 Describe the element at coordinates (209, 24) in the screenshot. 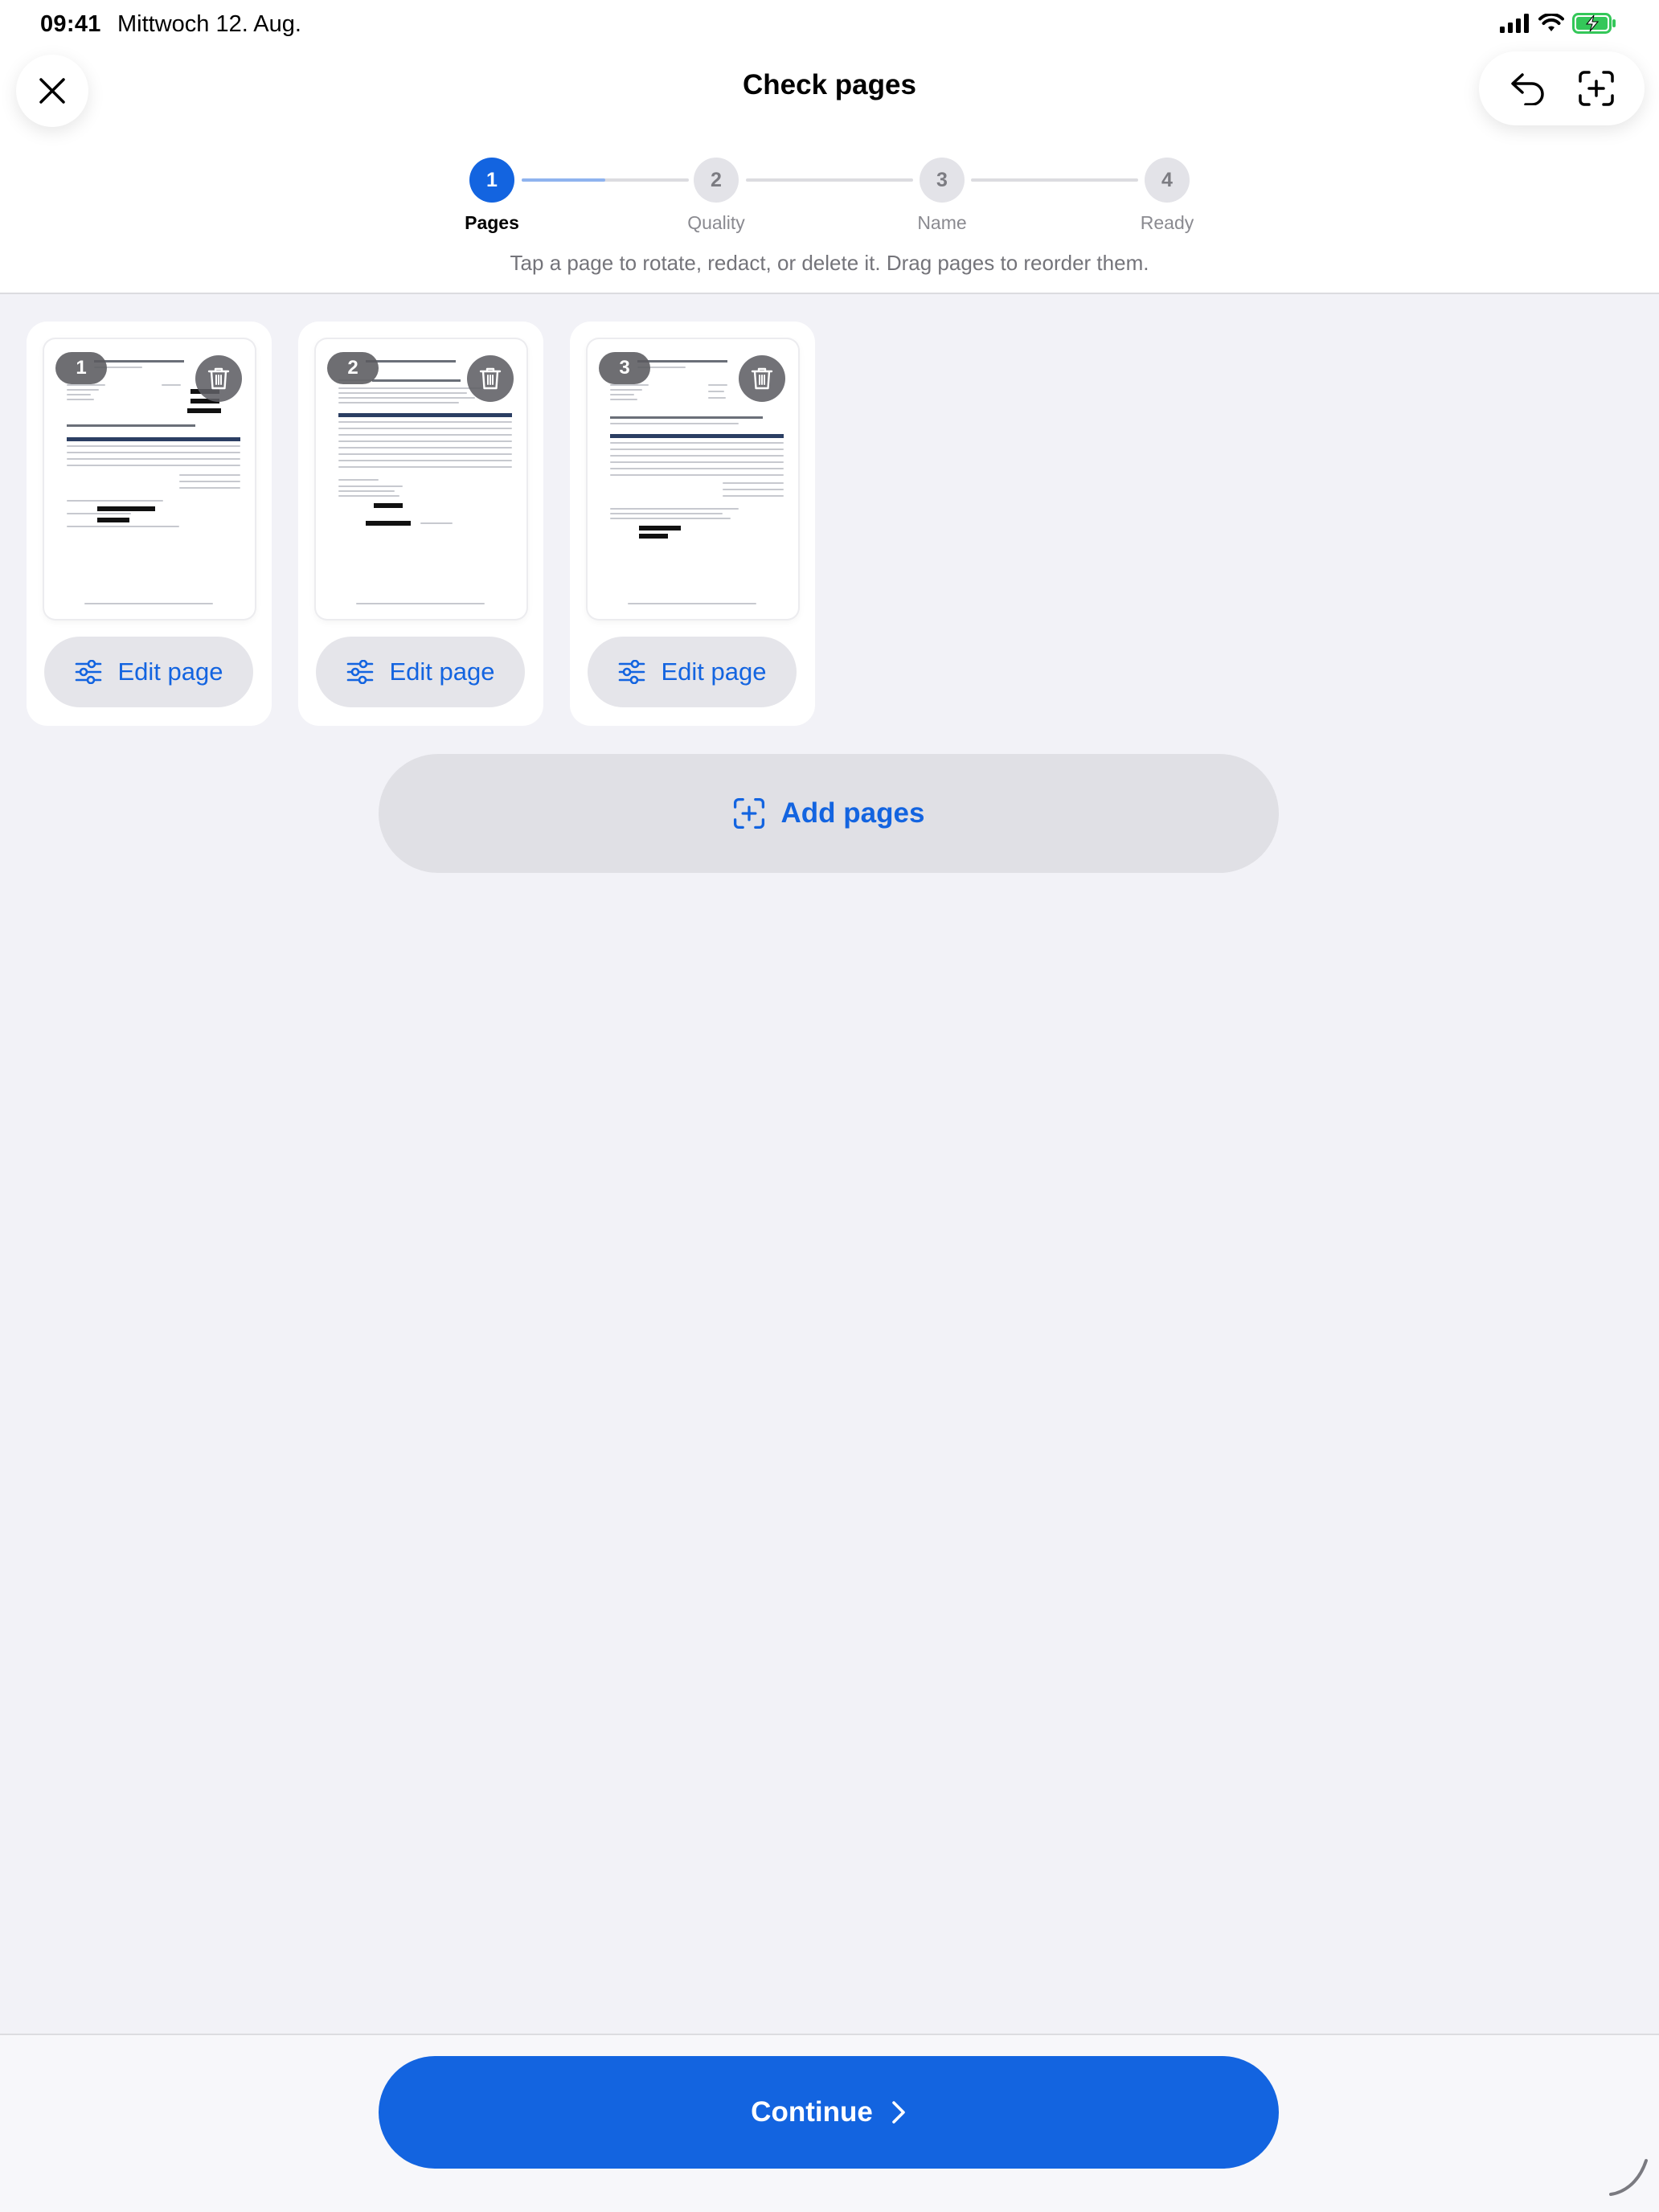

I see `status-date: Mittwoch 12. Aug.` at that location.